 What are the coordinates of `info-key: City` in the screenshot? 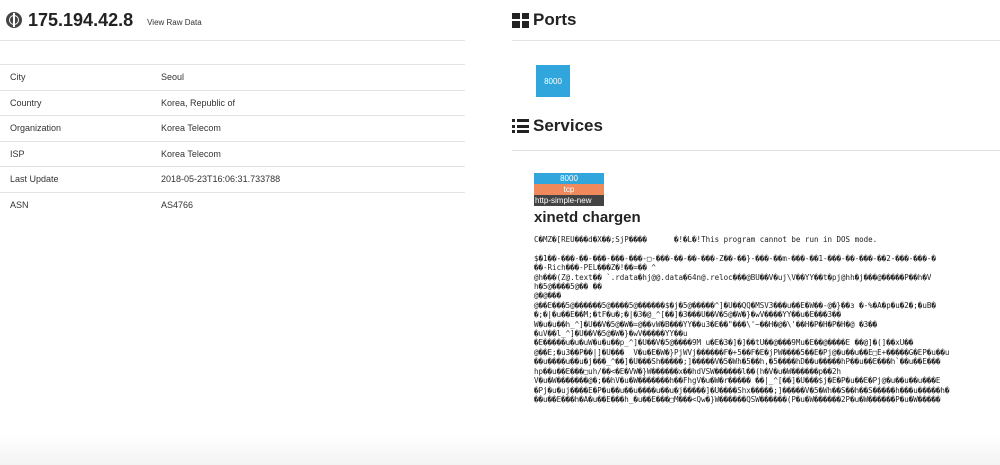 It's located at (80, 77).